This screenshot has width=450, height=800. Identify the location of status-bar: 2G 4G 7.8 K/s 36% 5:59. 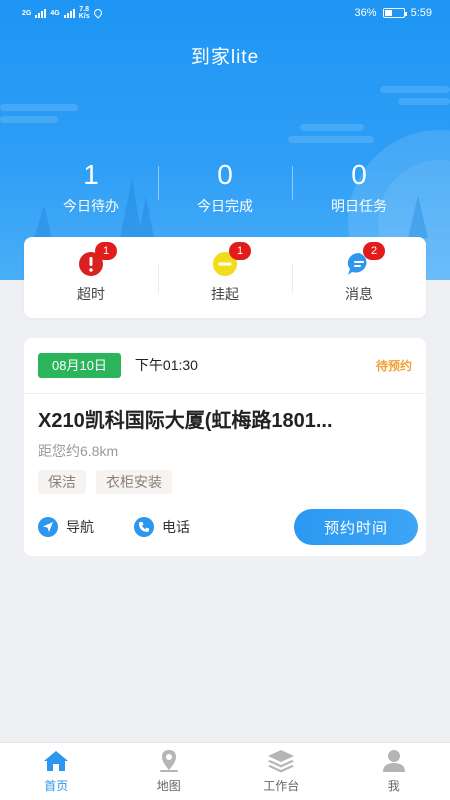
(225, 13).